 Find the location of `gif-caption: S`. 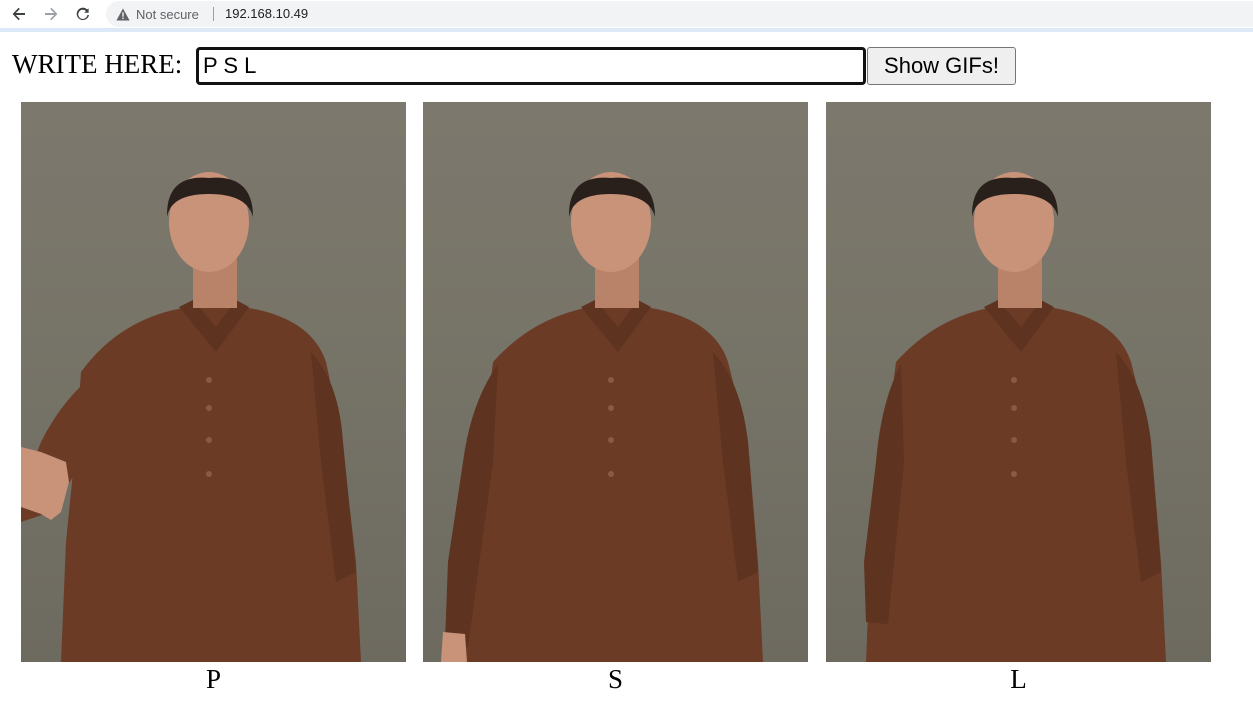

gif-caption: S is located at coordinates (615, 679).